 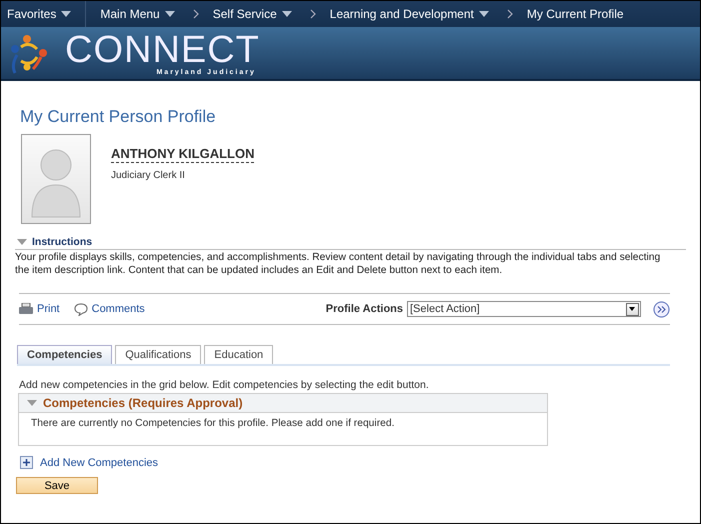 What do you see at coordinates (143, 403) in the screenshot?
I see `grid-title: Competencies (Requires Approval)` at bounding box center [143, 403].